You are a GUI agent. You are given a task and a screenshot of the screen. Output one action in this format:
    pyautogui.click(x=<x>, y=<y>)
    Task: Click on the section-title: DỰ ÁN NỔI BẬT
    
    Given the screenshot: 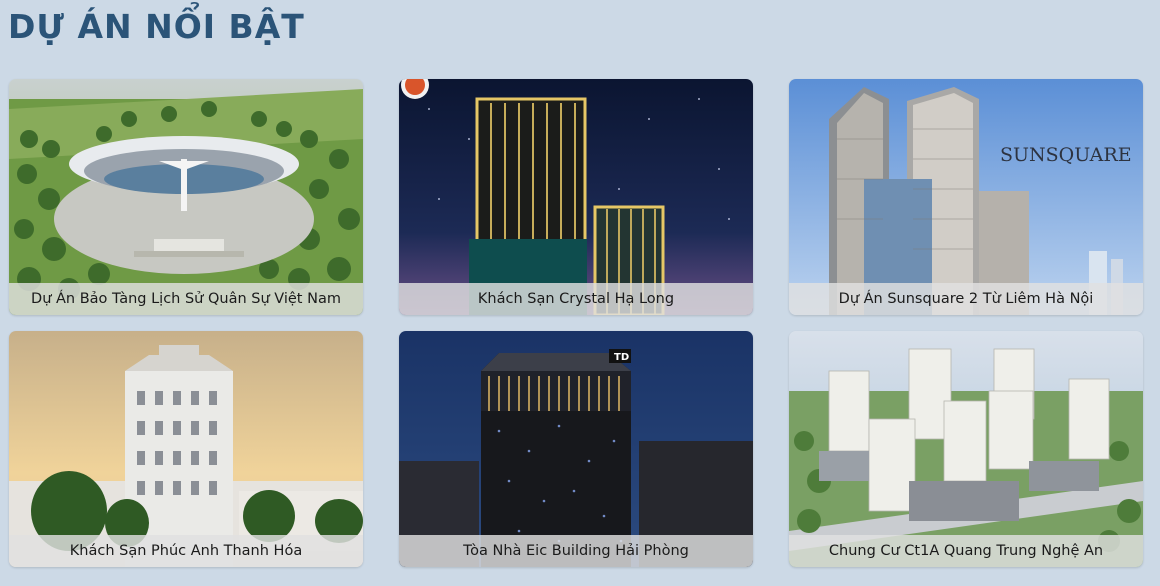 What is the action you would take?
    pyautogui.click(x=156, y=26)
    